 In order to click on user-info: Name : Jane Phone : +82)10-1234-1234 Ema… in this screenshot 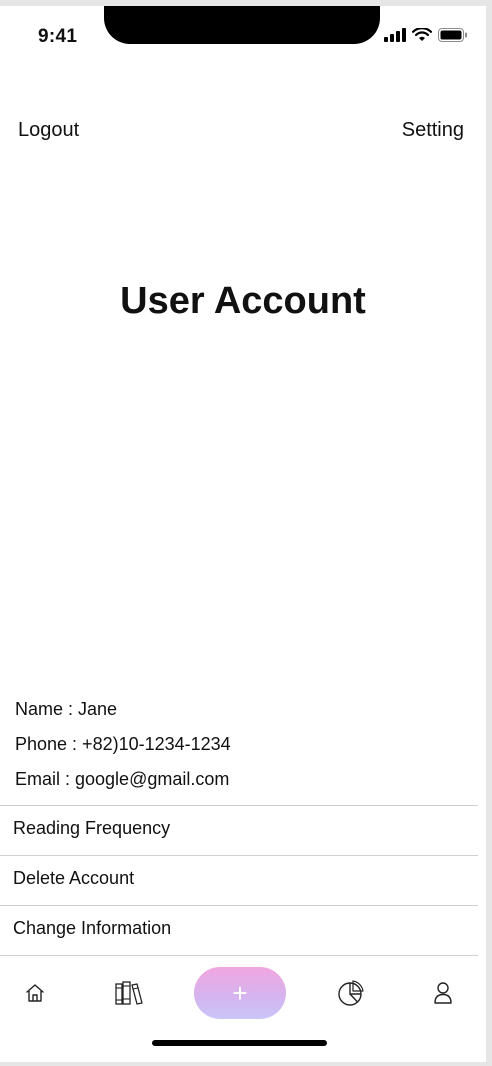, I will do `click(123, 744)`.